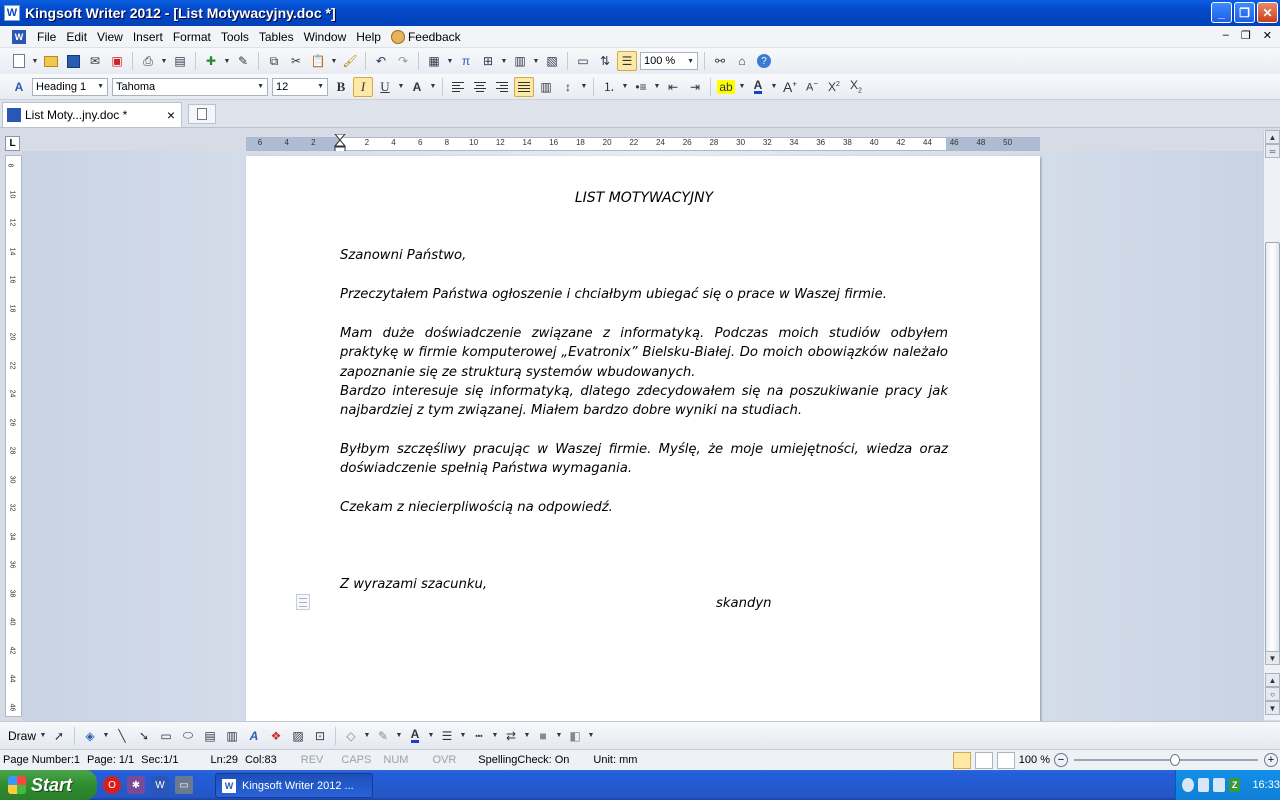 The height and width of the screenshot is (800, 1280). What do you see at coordinates (171, 115) in the screenshot?
I see `tab-close-button: ×` at bounding box center [171, 115].